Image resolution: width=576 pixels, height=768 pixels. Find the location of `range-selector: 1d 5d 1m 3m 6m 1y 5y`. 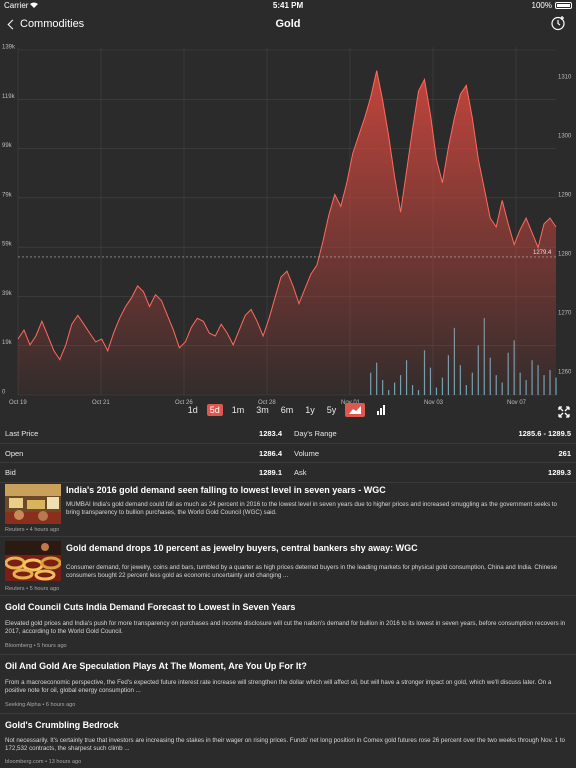

range-selector: 1d 5d 1m 3m 6m 1y 5y is located at coordinates (288, 412).